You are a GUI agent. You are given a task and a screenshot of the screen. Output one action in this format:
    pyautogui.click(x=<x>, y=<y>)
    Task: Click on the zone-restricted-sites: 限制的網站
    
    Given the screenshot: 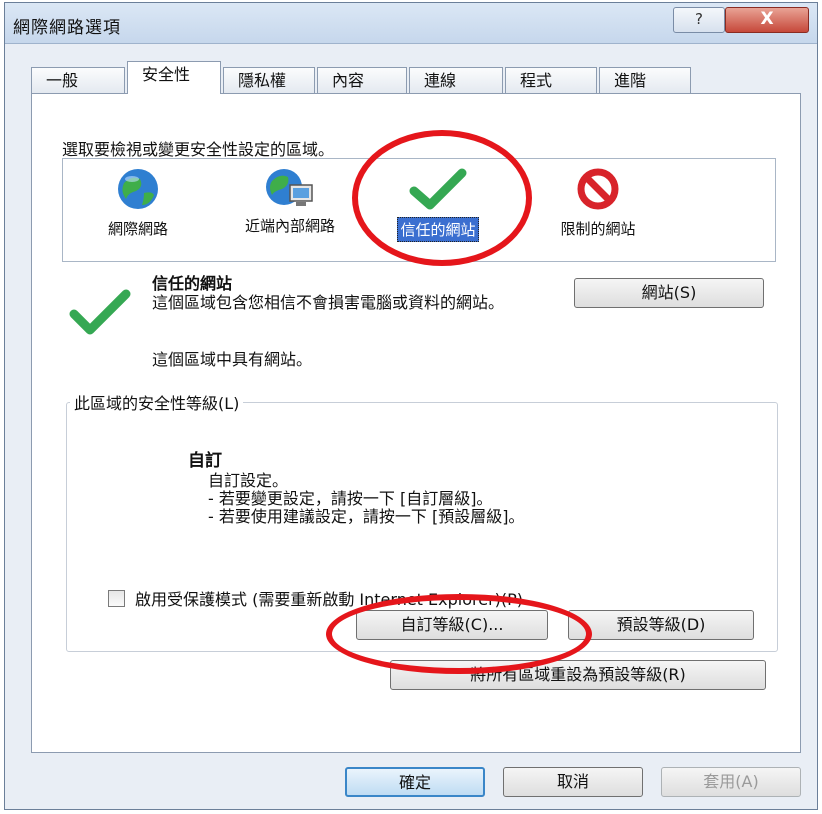 What is the action you would take?
    pyautogui.click(x=598, y=202)
    